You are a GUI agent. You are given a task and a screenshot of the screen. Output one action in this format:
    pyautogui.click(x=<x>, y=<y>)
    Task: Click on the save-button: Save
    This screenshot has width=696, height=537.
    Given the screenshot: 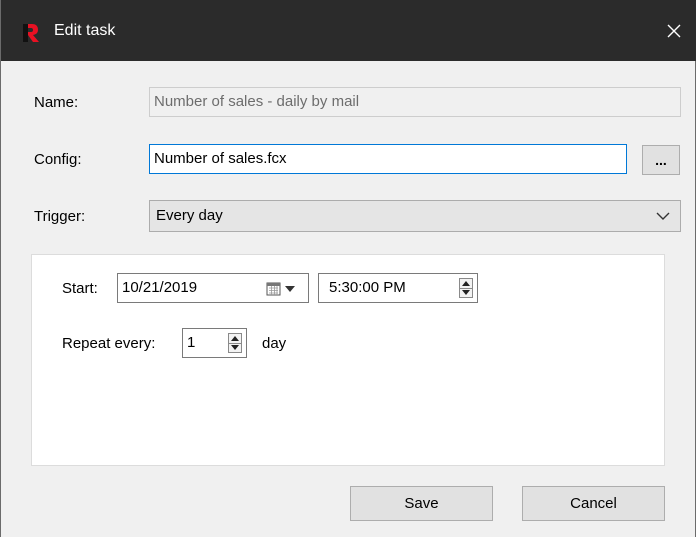 What is the action you would take?
    pyautogui.click(x=421, y=503)
    